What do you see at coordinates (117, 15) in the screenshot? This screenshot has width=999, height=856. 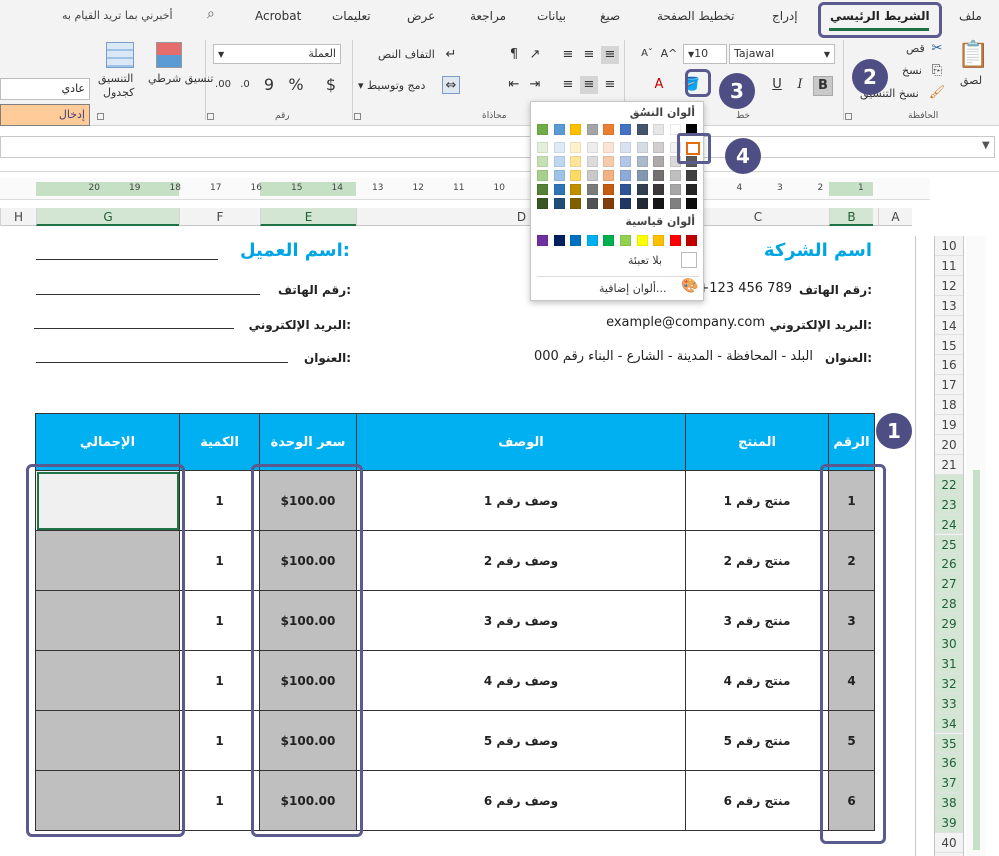 I see `tell-me-box: أخبرني بما تريد القيام به` at bounding box center [117, 15].